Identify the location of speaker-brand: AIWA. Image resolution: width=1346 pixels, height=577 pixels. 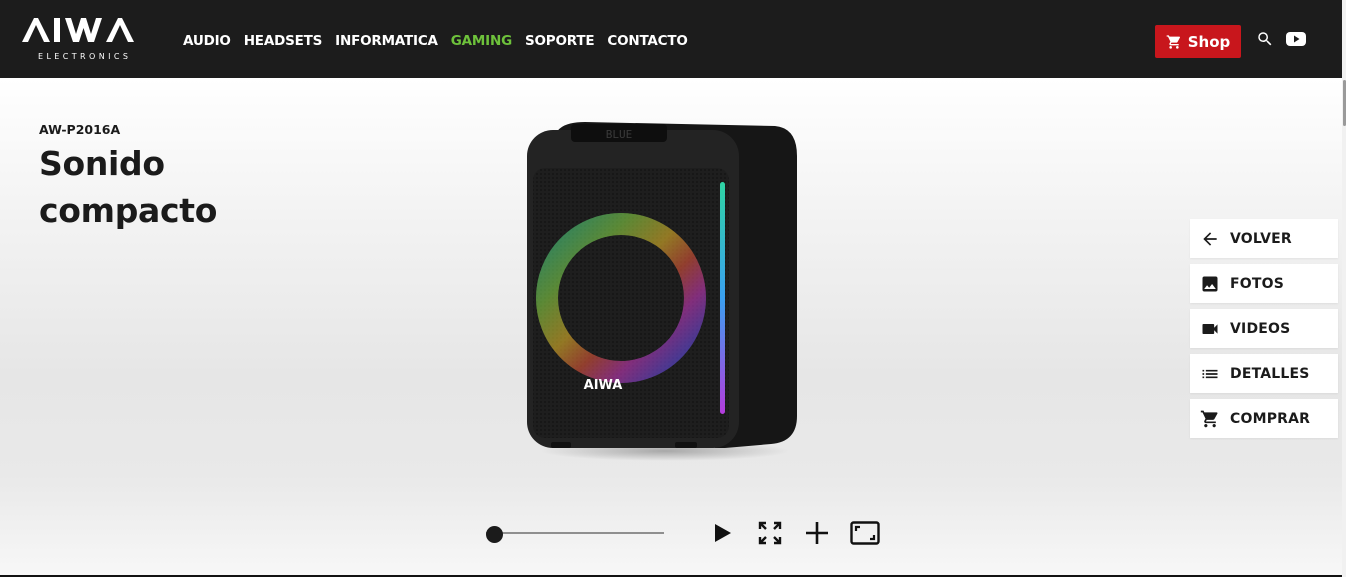
(603, 385).